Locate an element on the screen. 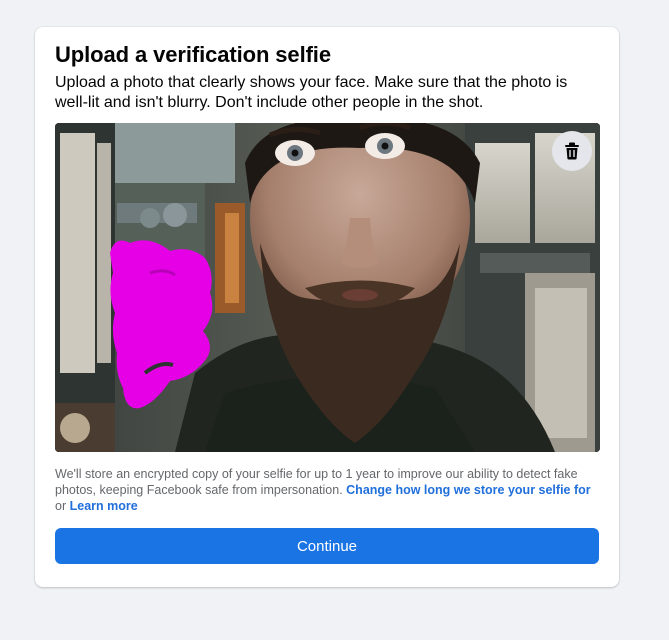  learn-more-link: Learn more is located at coordinates (104, 506).